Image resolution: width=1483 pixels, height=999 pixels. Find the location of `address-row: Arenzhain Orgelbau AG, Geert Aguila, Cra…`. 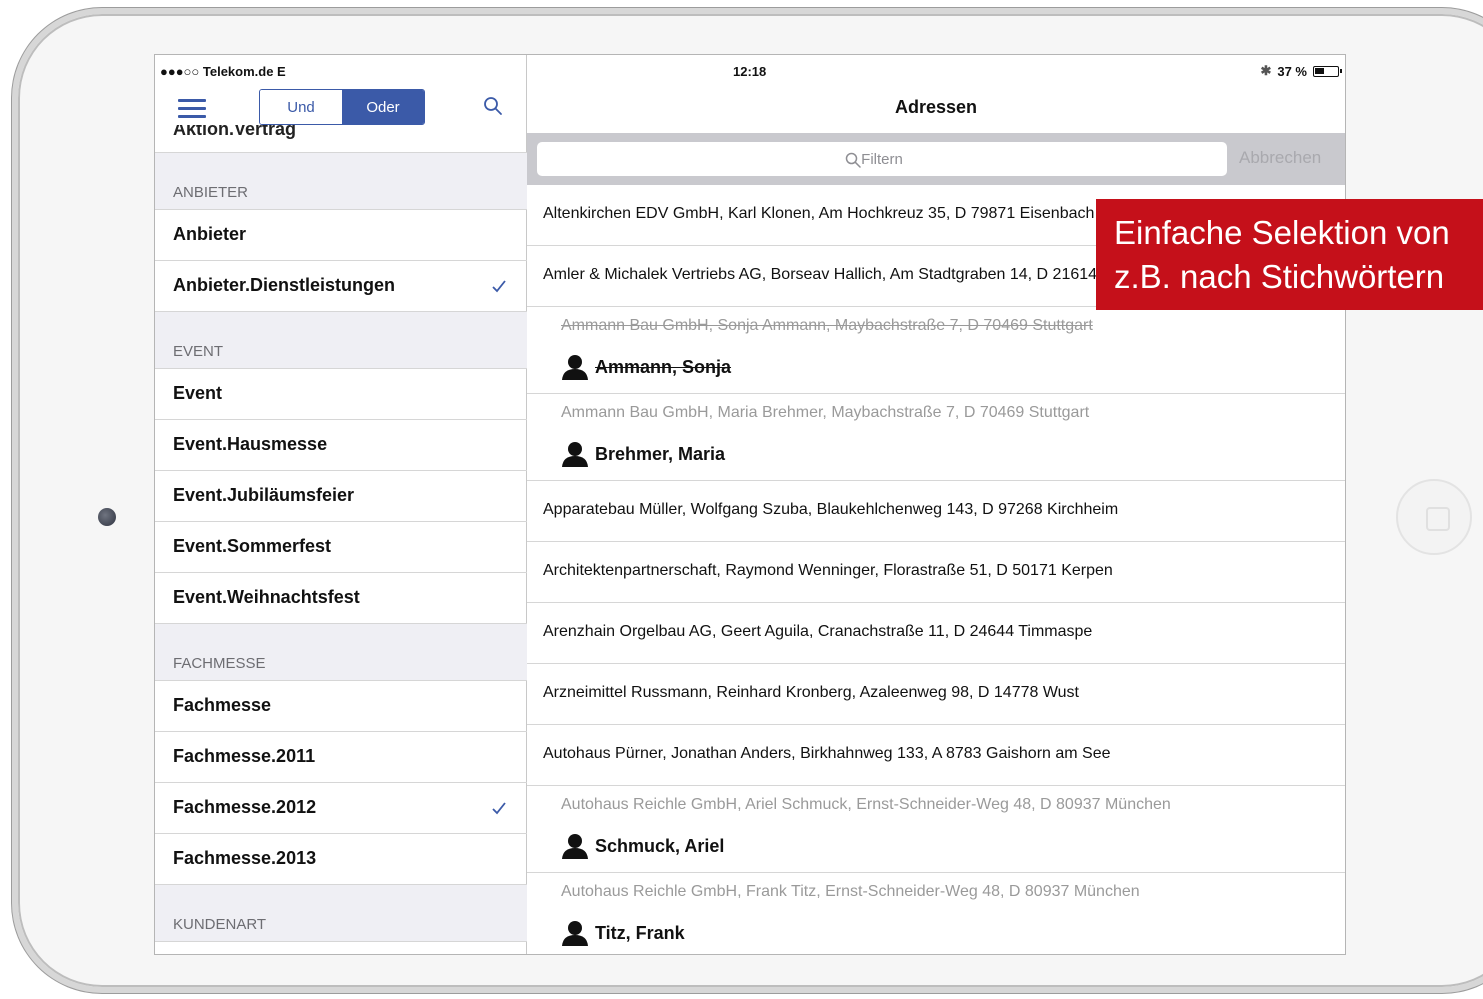

address-row: Arenzhain Orgelbau AG, Geert Aguila, Cra… is located at coordinates (936, 633).